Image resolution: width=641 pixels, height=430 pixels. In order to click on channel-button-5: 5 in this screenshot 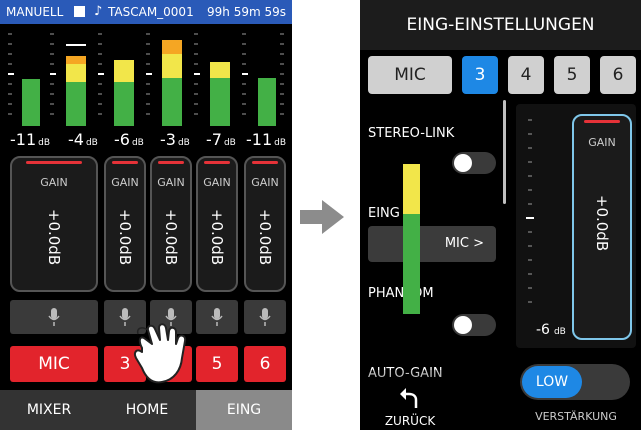, I will do `click(217, 364)`.